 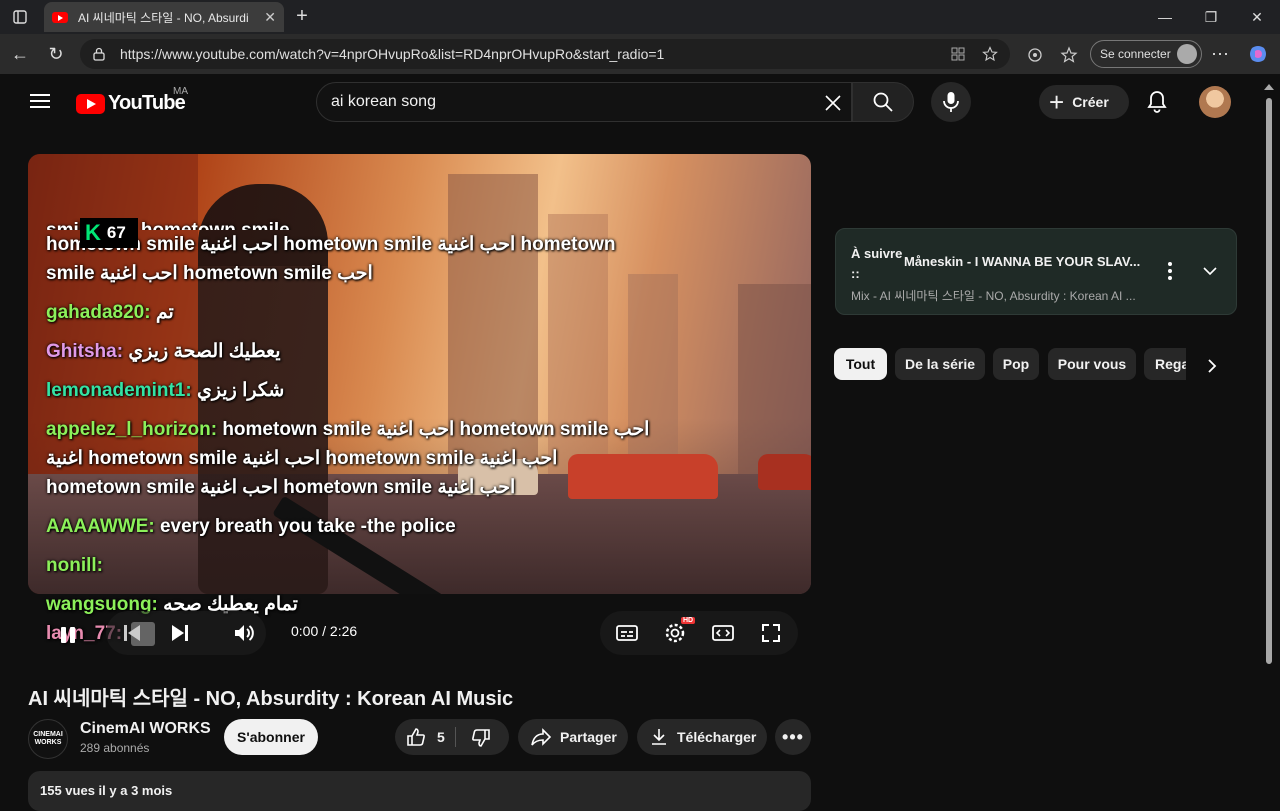 What do you see at coordinates (164, 17) in the screenshot?
I see `browser-tab-active: AI 씨네마틱 스타일 - NO, Absurdi ✕` at bounding box center [164, 17].